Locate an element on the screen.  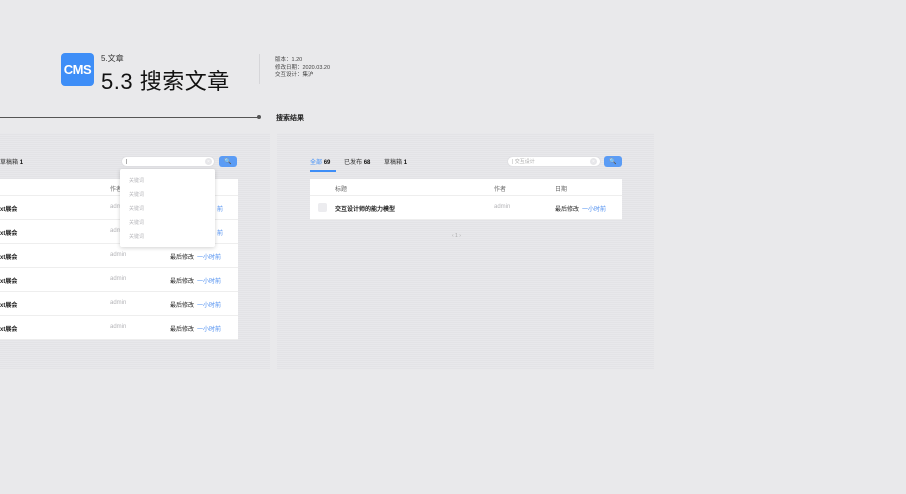
tab-published-count: 68 is located at coordinates (367, 163).